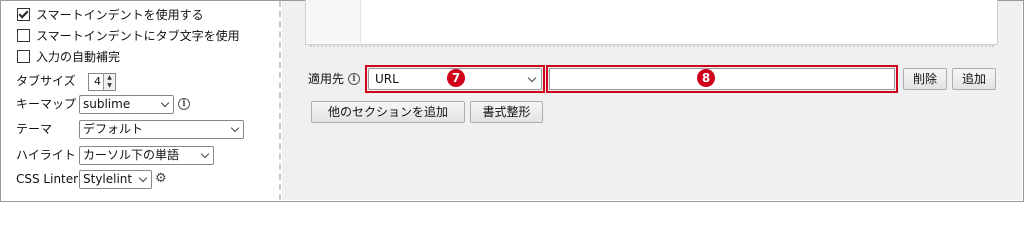 The width and height of the screenshot is (1024, 240). I want to click on smart-indent-tabs-checkbox, so click(23, 35).